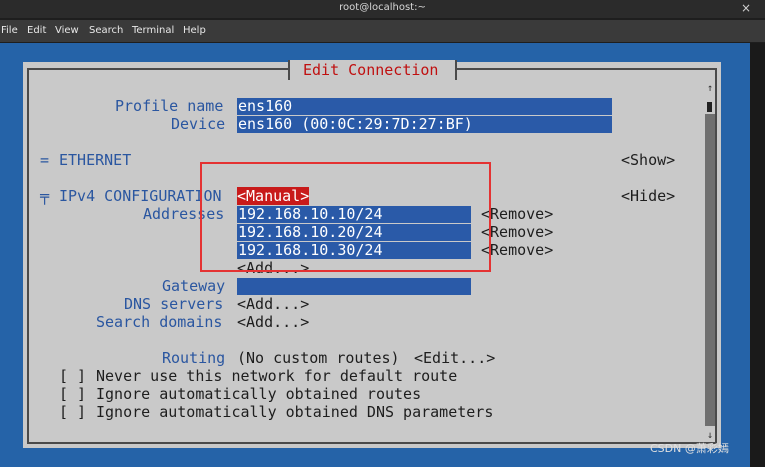 The width and height of the screenshot is (765, 467). What do you see at coordinates (424, 106) in the screenshot?
I see `profile-name-field: ens160` at bounding box center [424, 106].